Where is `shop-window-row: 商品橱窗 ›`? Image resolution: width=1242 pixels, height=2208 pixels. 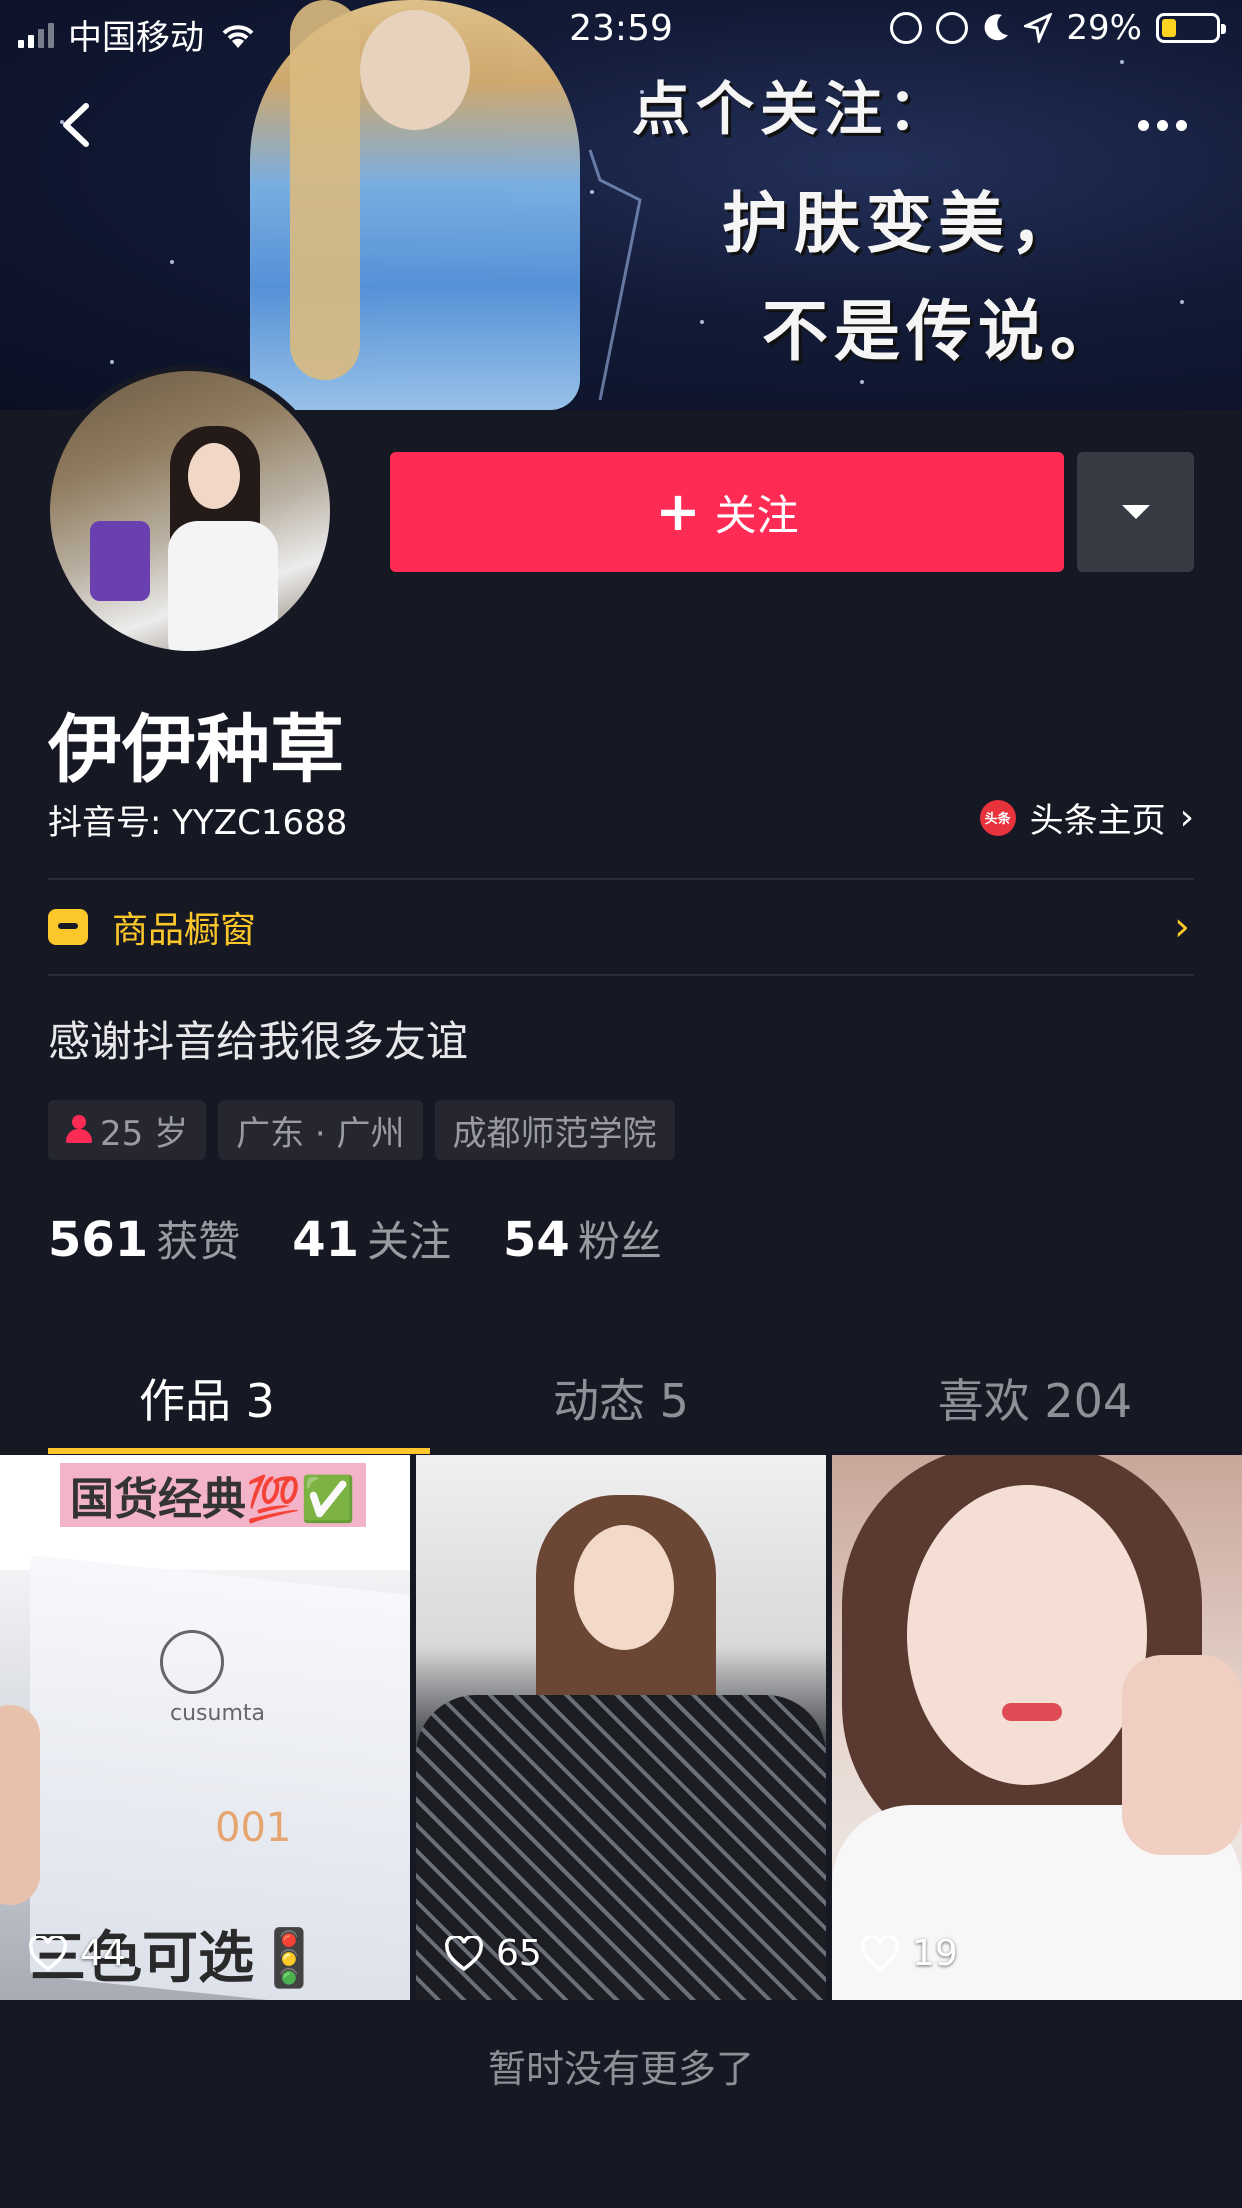
shop-window-row: 商品橱窗 › is located at coordinates (621, 927).